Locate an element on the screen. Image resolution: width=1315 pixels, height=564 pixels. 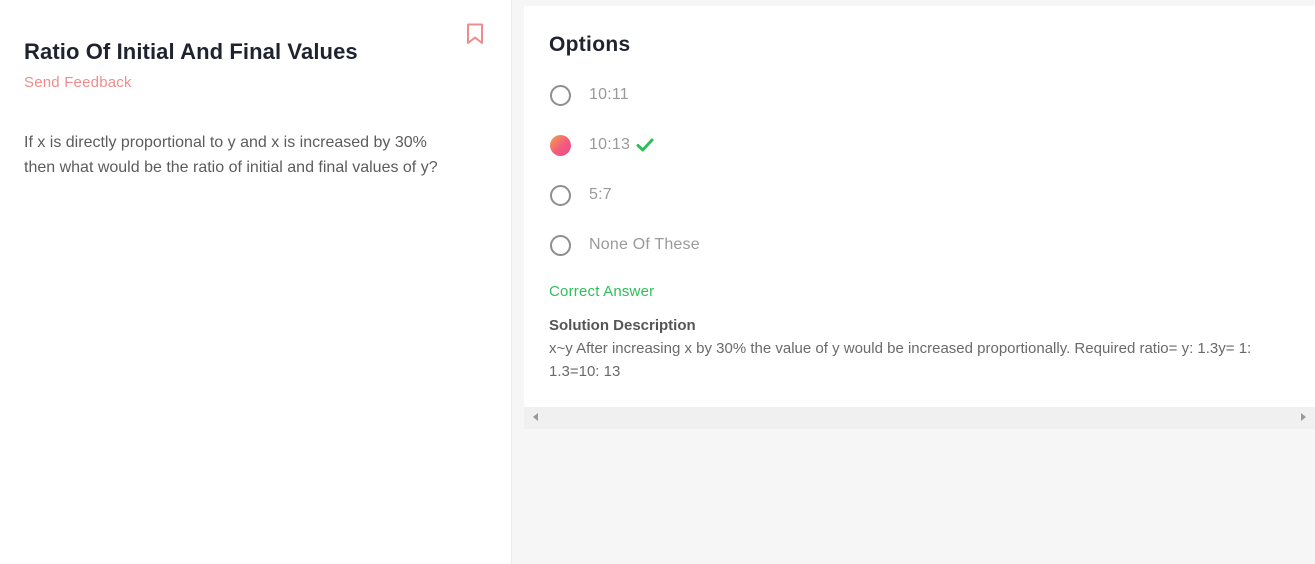
option-item: None Of These is located at coordinates (625, 245).